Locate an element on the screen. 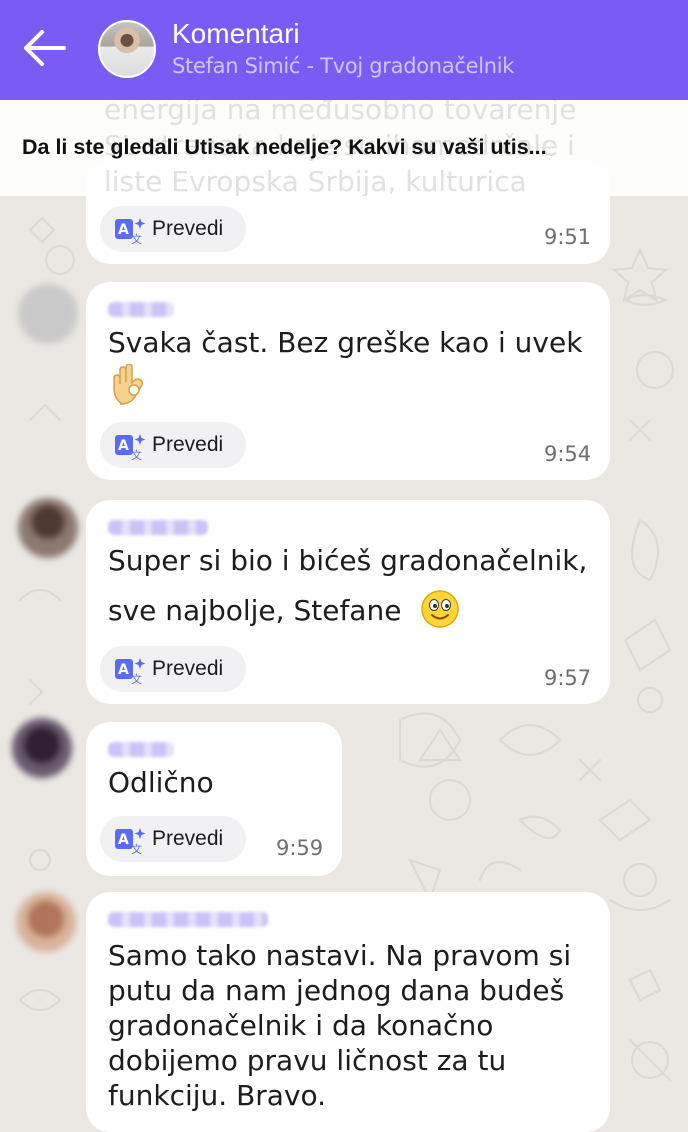 This screenshot has height=1132, width=688. comment-bubble: Odlično A 文 Prevedi 9:59 is located at coordinates (214, 799).